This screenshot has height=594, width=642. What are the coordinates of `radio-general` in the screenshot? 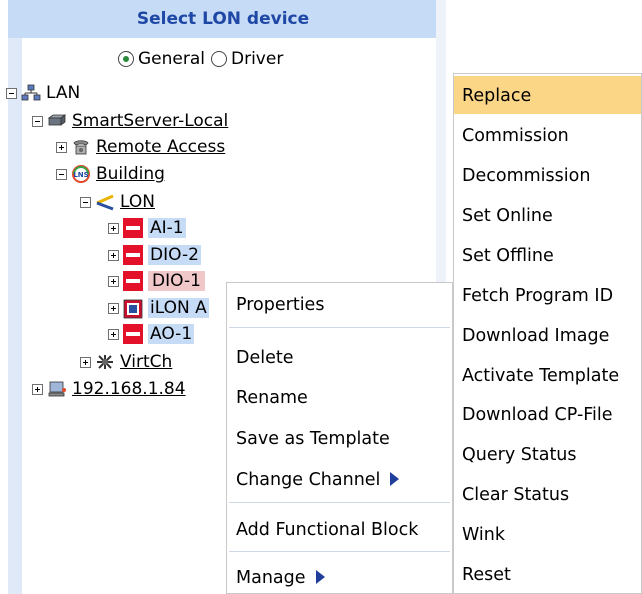 It's located at (126, 59).